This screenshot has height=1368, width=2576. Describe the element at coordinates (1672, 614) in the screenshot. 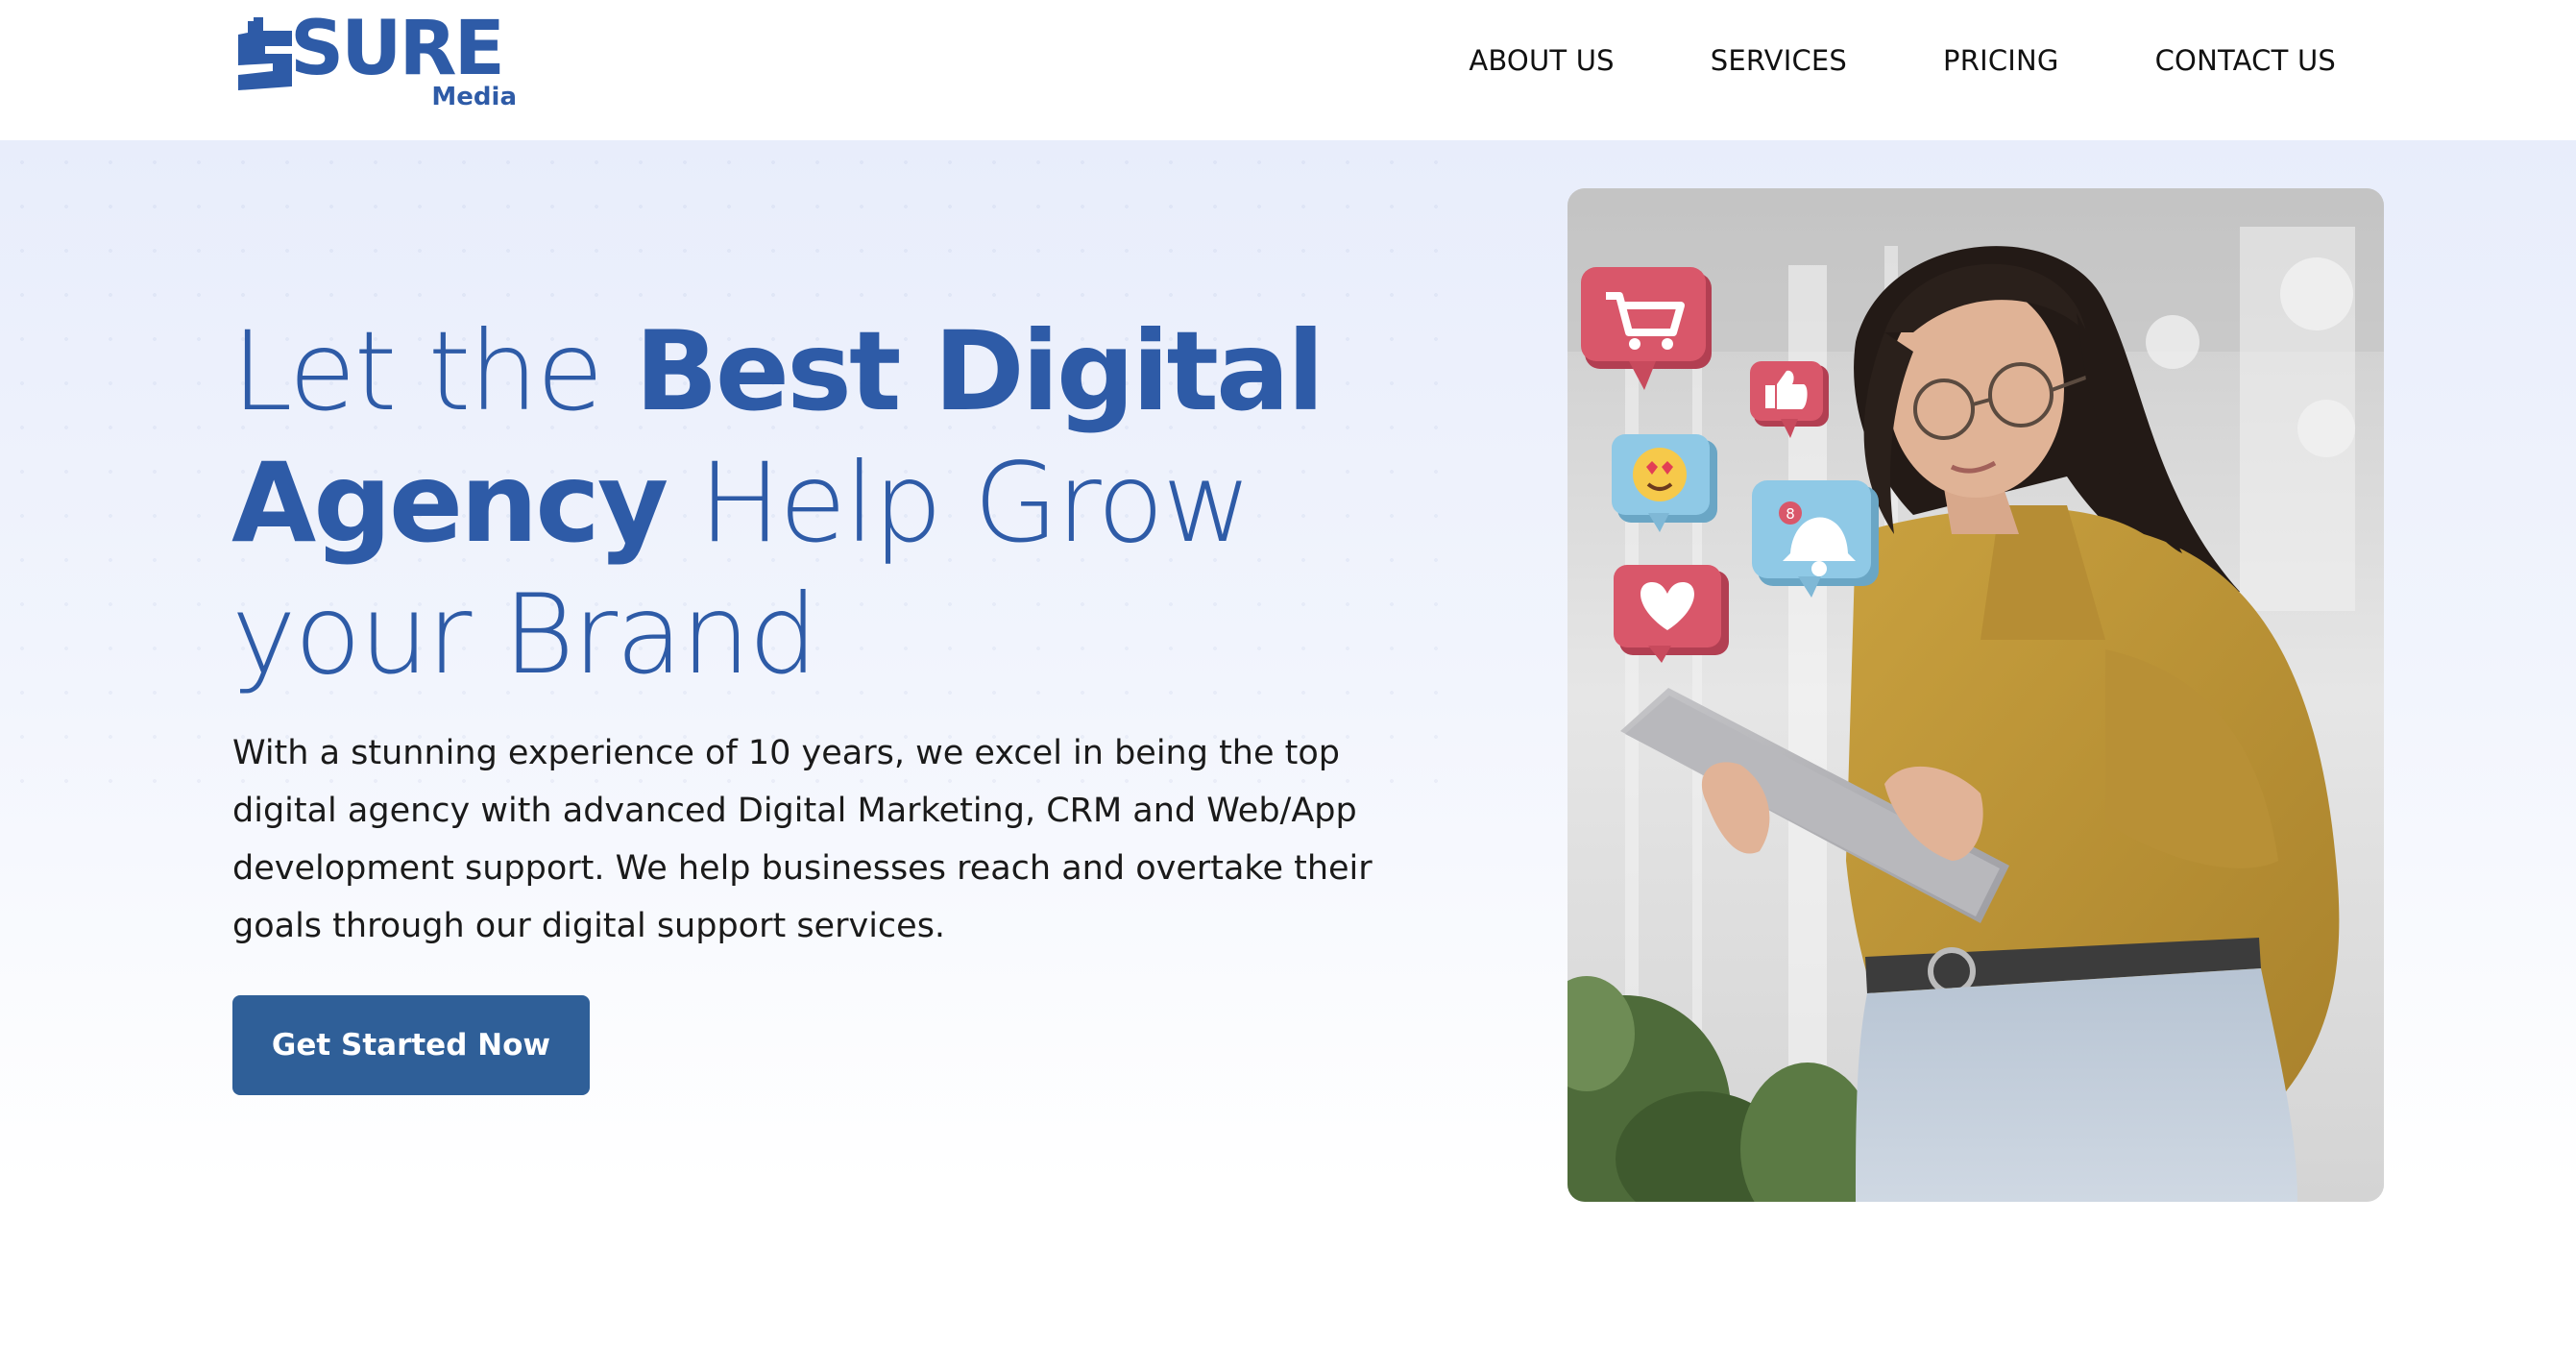

I see `heart-icon` at that location.